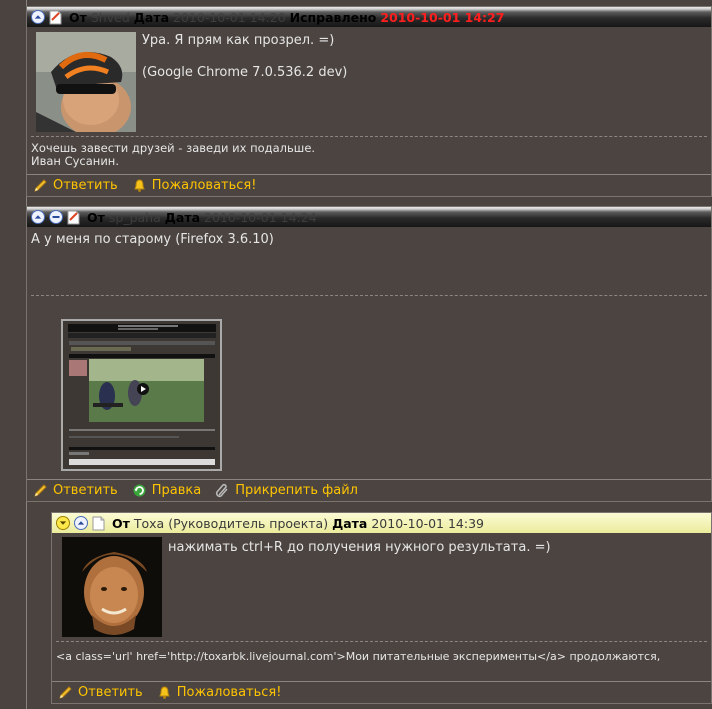 The width and height of the screenshot is (712, 709). What do you see at coordinates (442, 17) in the screenshot?
I see `edited-date: 2010-10-01 14:27` at bounding box center [442, 17].